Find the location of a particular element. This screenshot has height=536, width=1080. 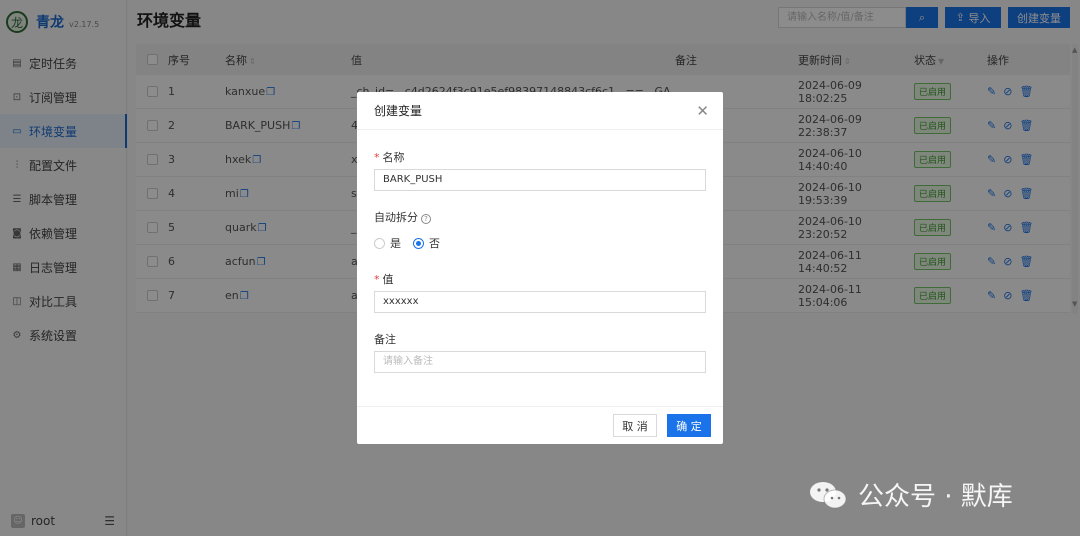

watermark: 公众号 · 默库 is located at coordinates (910, 494).